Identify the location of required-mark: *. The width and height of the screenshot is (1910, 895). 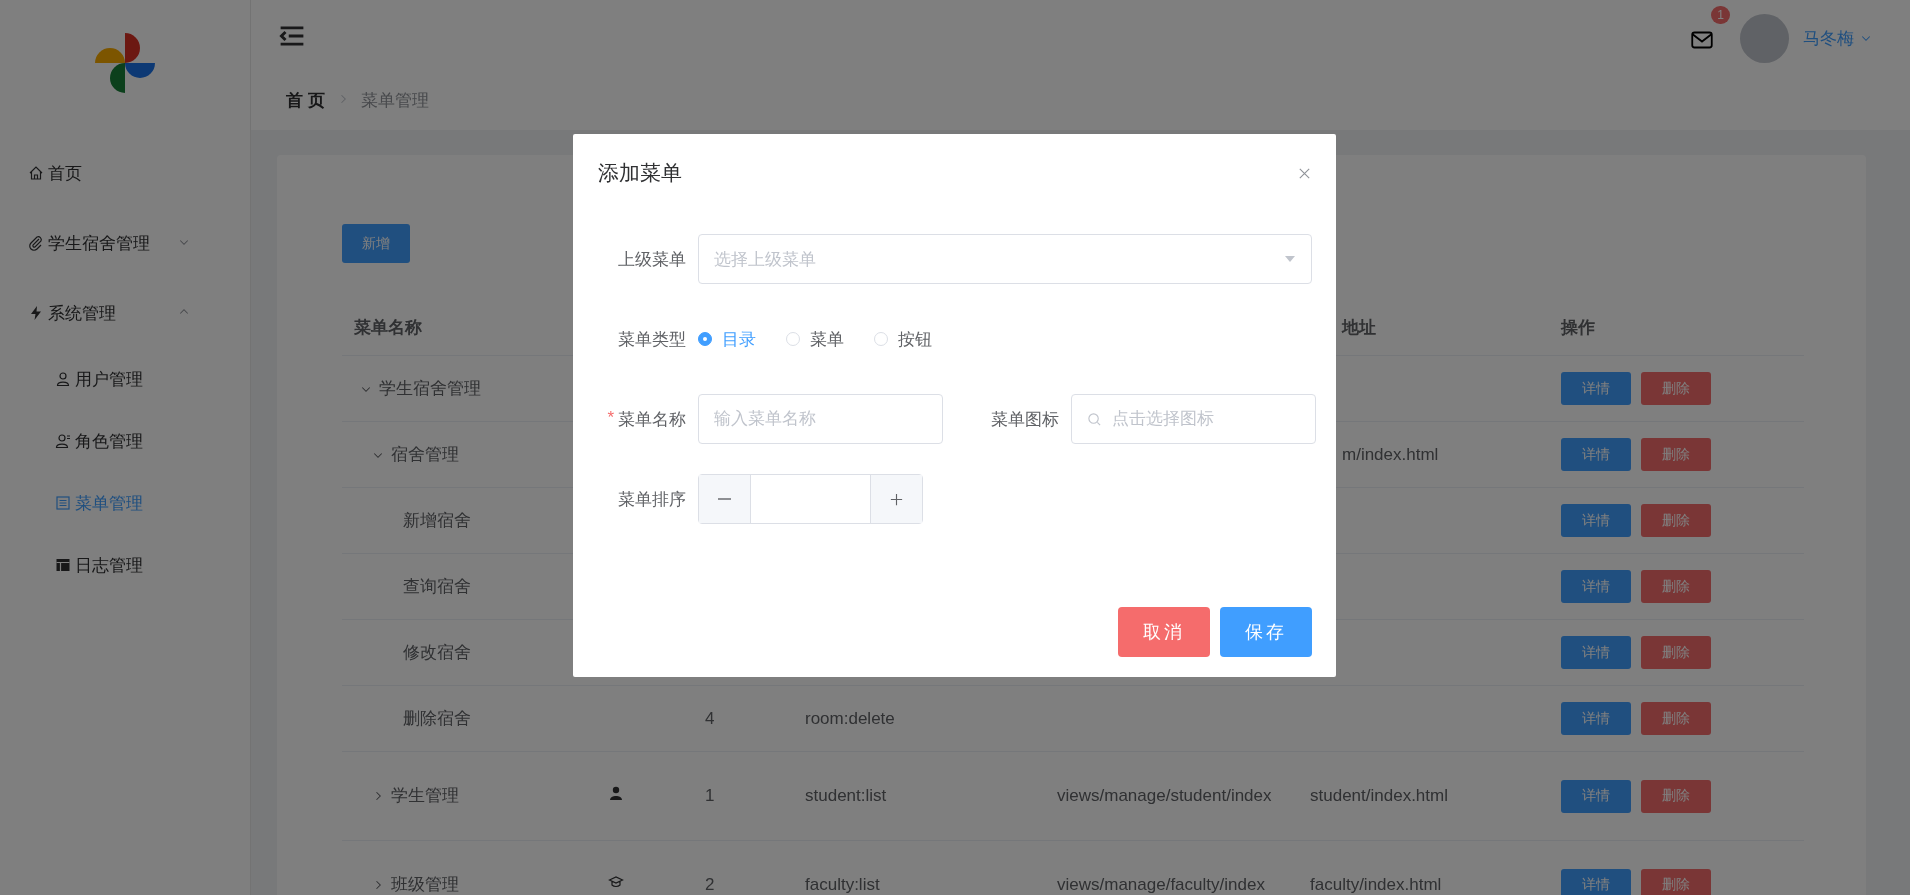
(610, 418).